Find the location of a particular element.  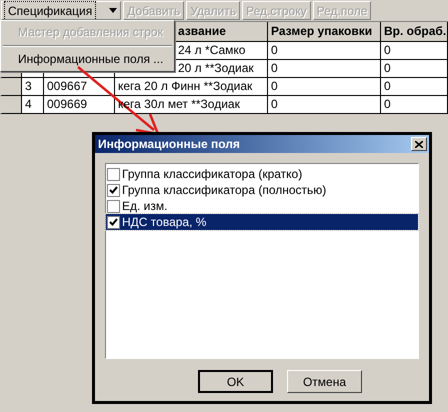

item-label: НДС товара, % is located at coordinates (164, 222).